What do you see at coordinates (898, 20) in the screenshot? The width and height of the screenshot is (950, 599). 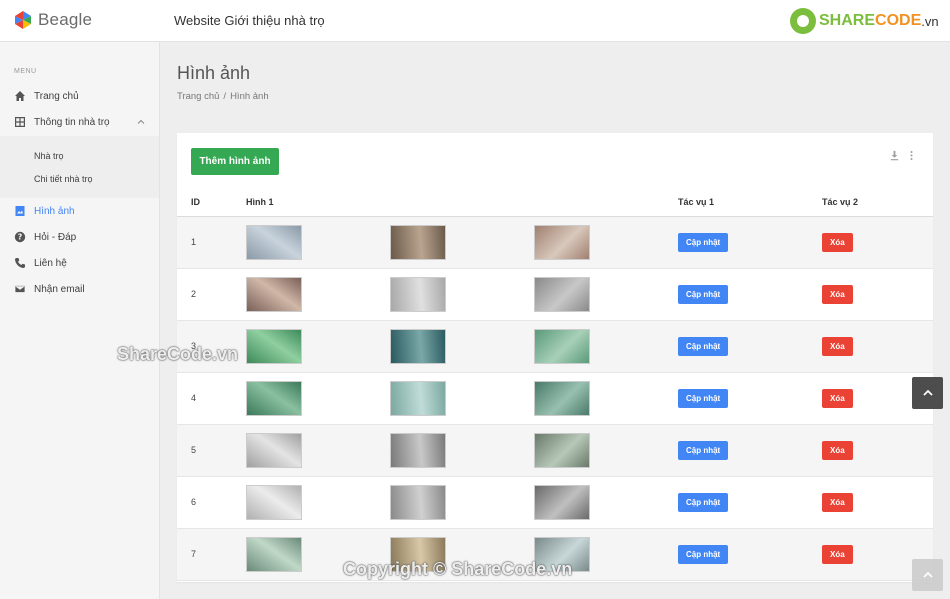 I see `logo-code-text: CODE` at bounding box center [898, 20].